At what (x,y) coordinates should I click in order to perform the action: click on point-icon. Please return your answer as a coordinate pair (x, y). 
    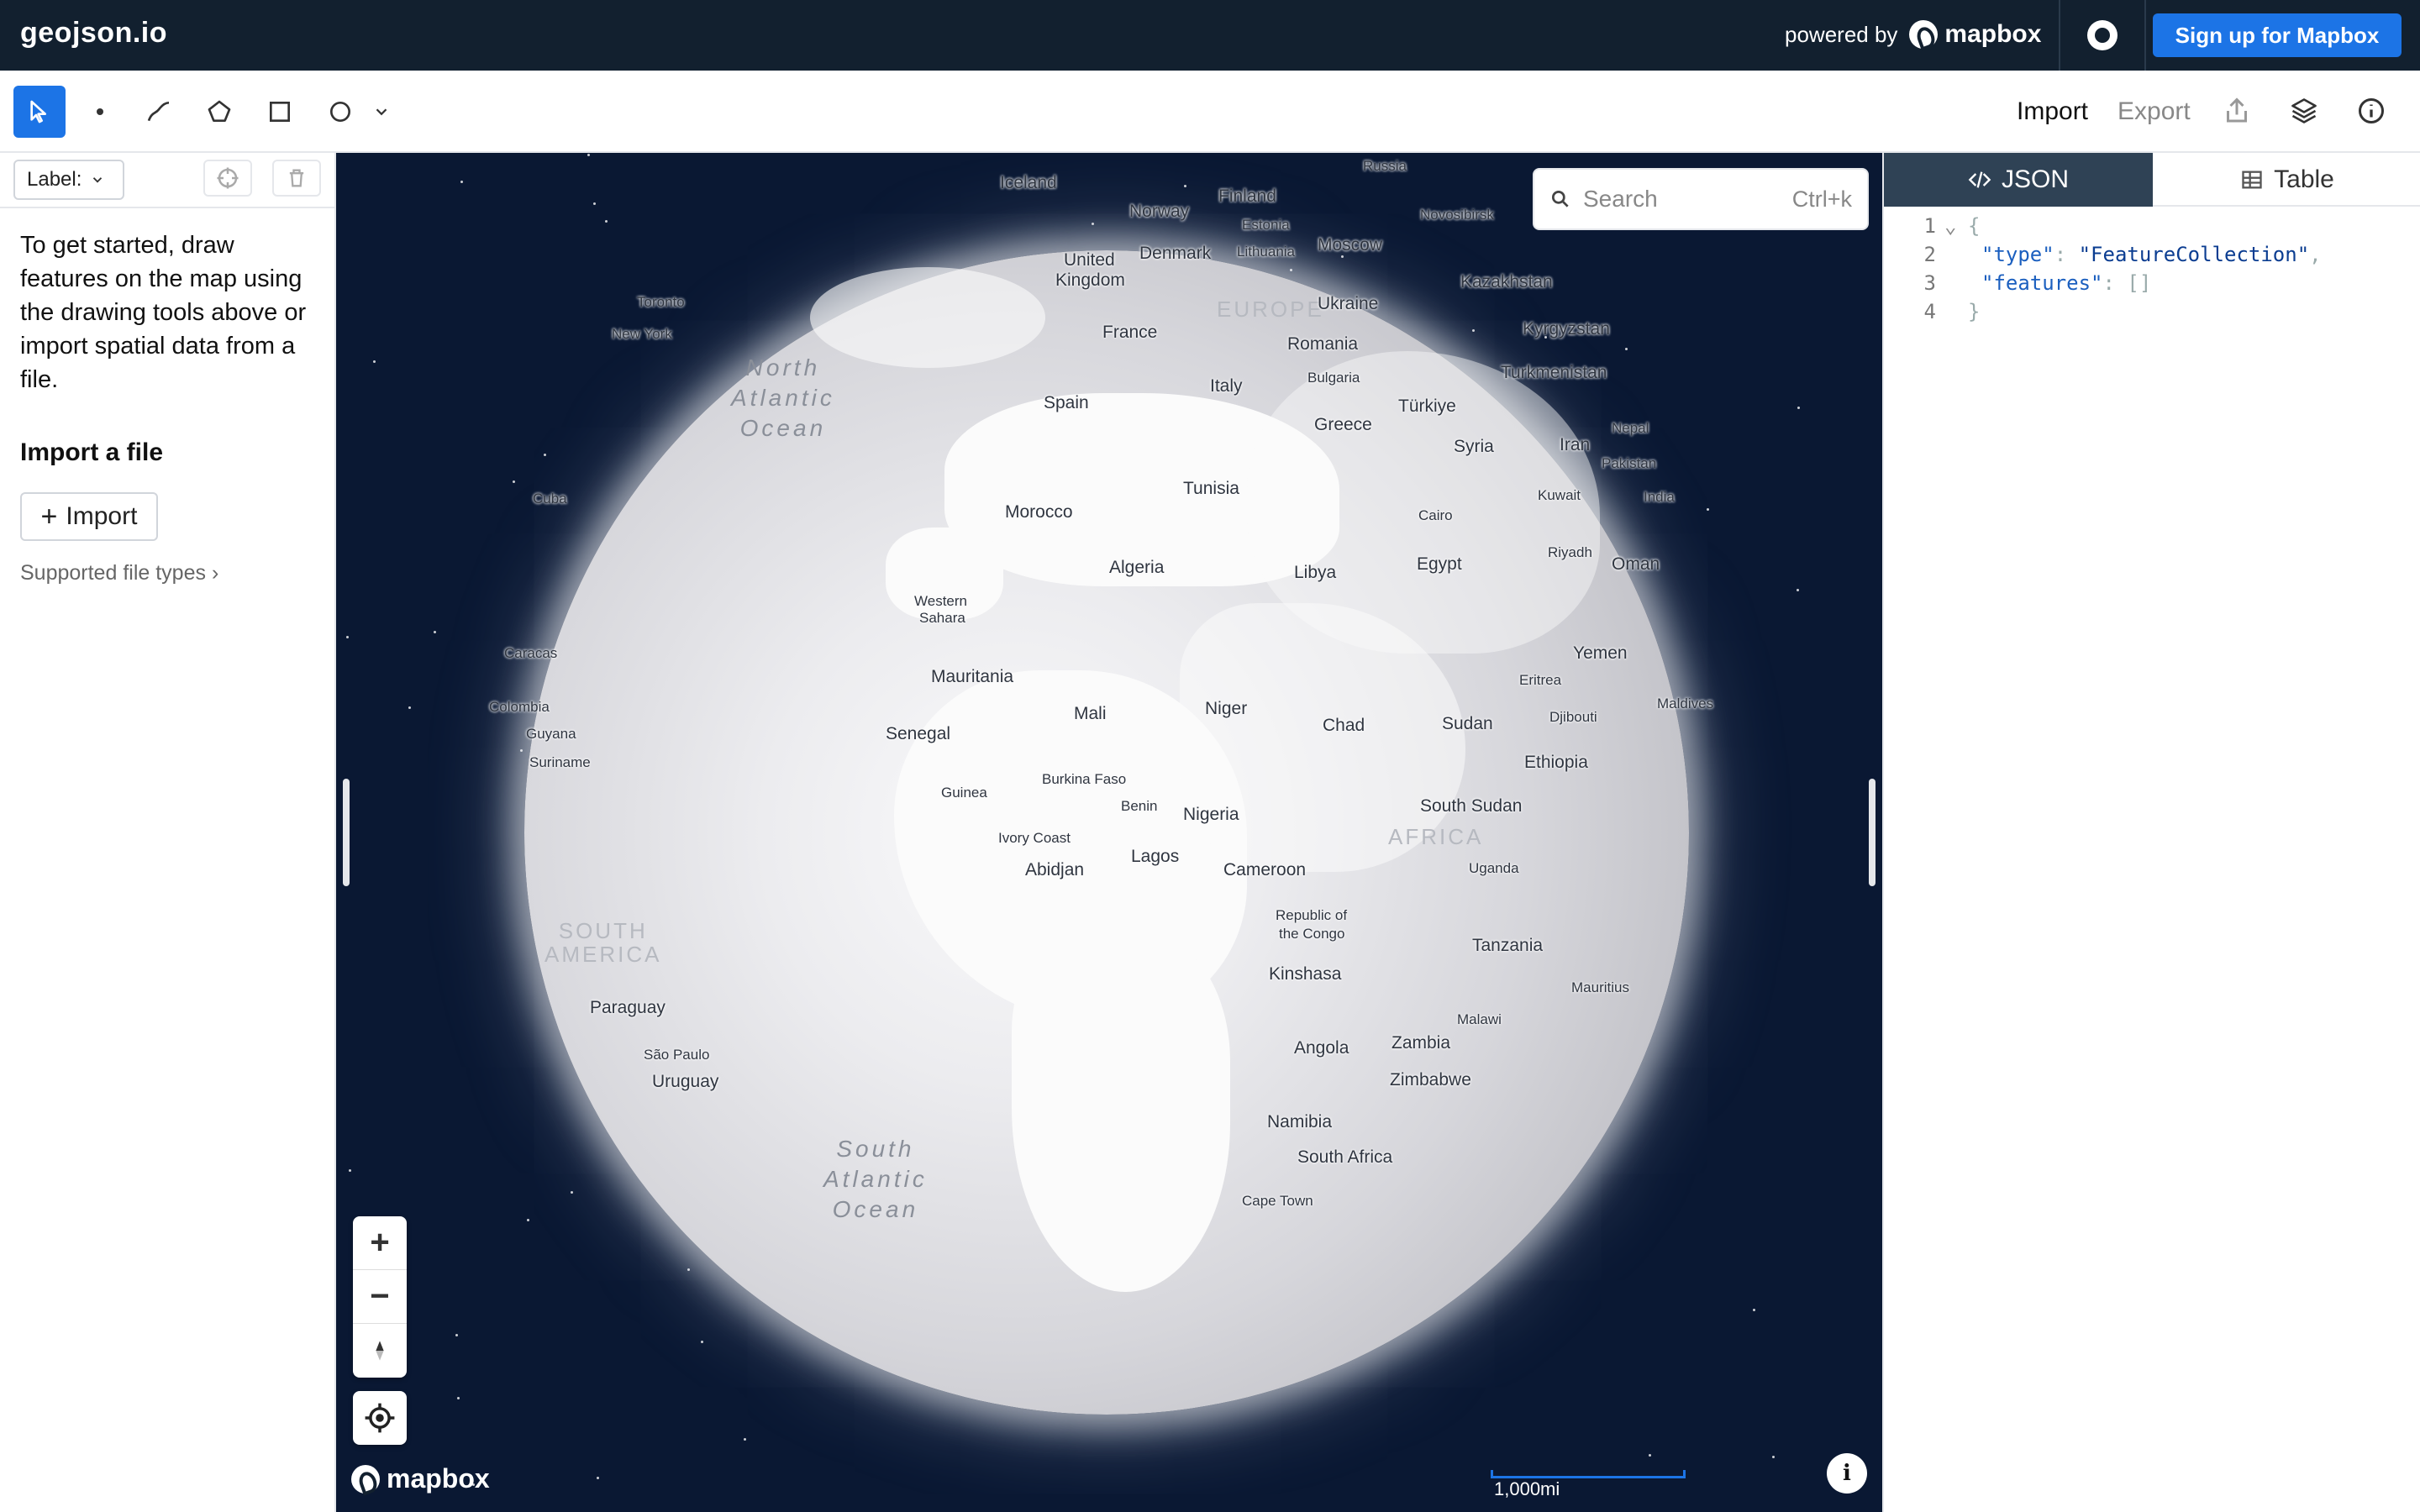
    Looking at the image, I should click on (100, 111).